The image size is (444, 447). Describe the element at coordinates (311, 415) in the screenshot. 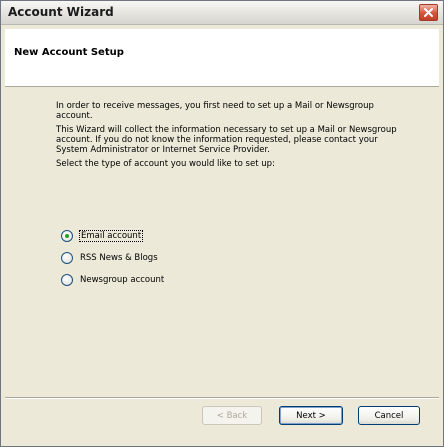

I see `next-button: Next >` at that location.